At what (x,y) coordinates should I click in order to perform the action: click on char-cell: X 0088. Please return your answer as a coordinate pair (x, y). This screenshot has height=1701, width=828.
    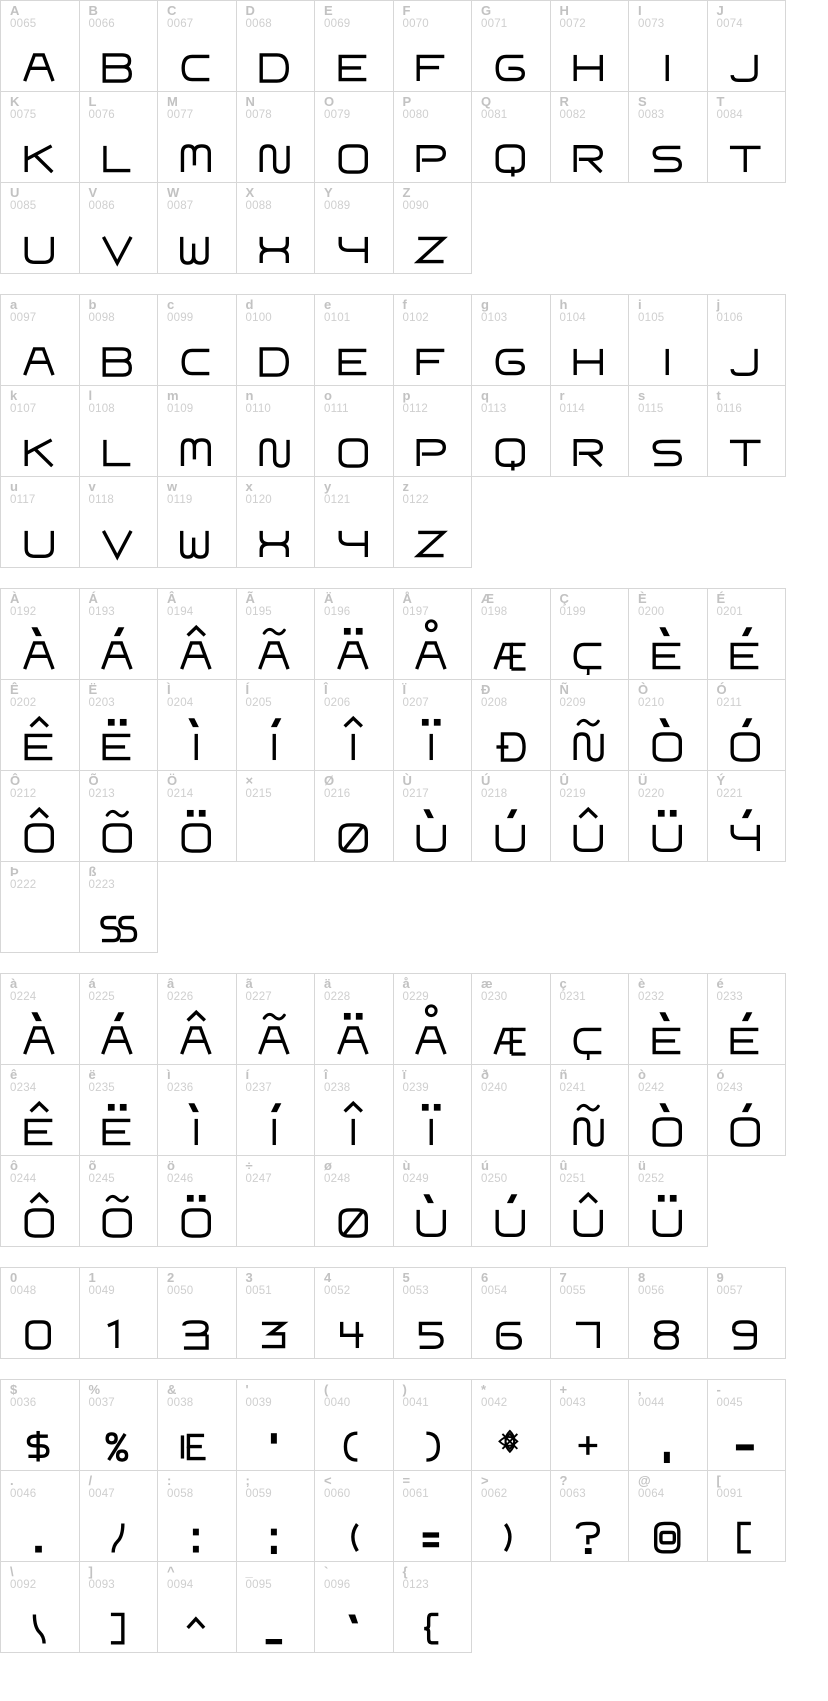
    Looking at the image, I should click on (275, 228).